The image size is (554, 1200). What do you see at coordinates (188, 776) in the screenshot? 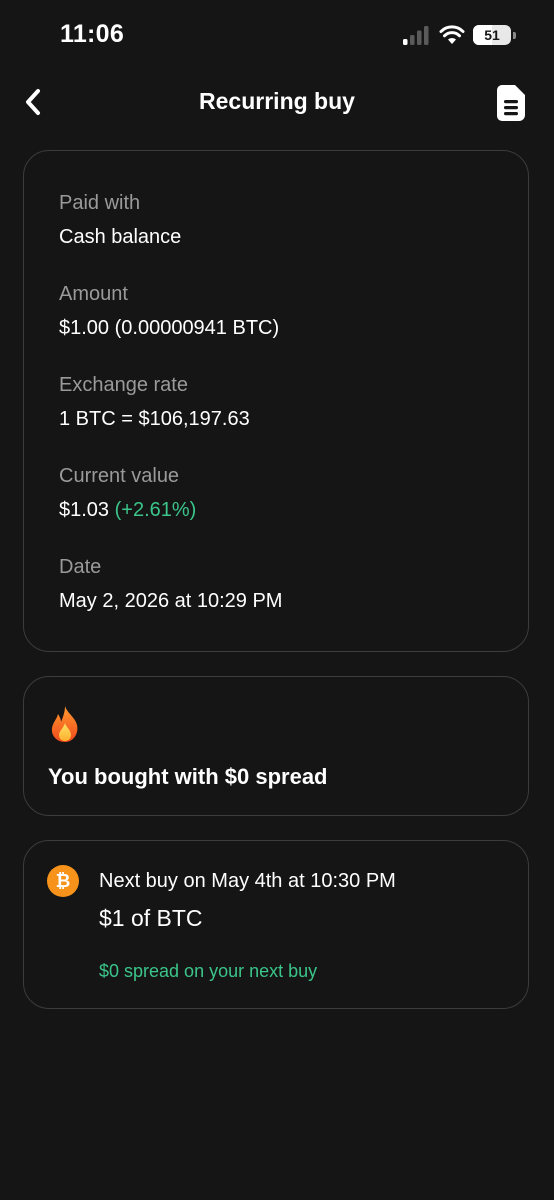
I see `spread-message: You bought with $0 spread` at bounding box center [188, 776].